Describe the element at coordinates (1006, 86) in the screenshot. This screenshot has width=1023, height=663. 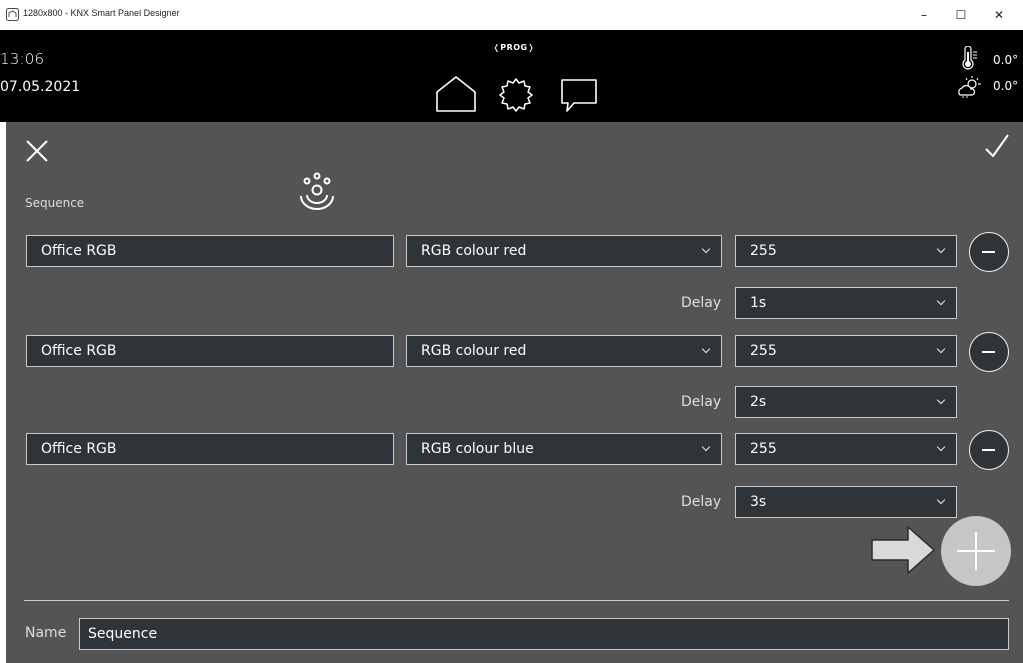
I see `weather-value: 0.0°` at that location.